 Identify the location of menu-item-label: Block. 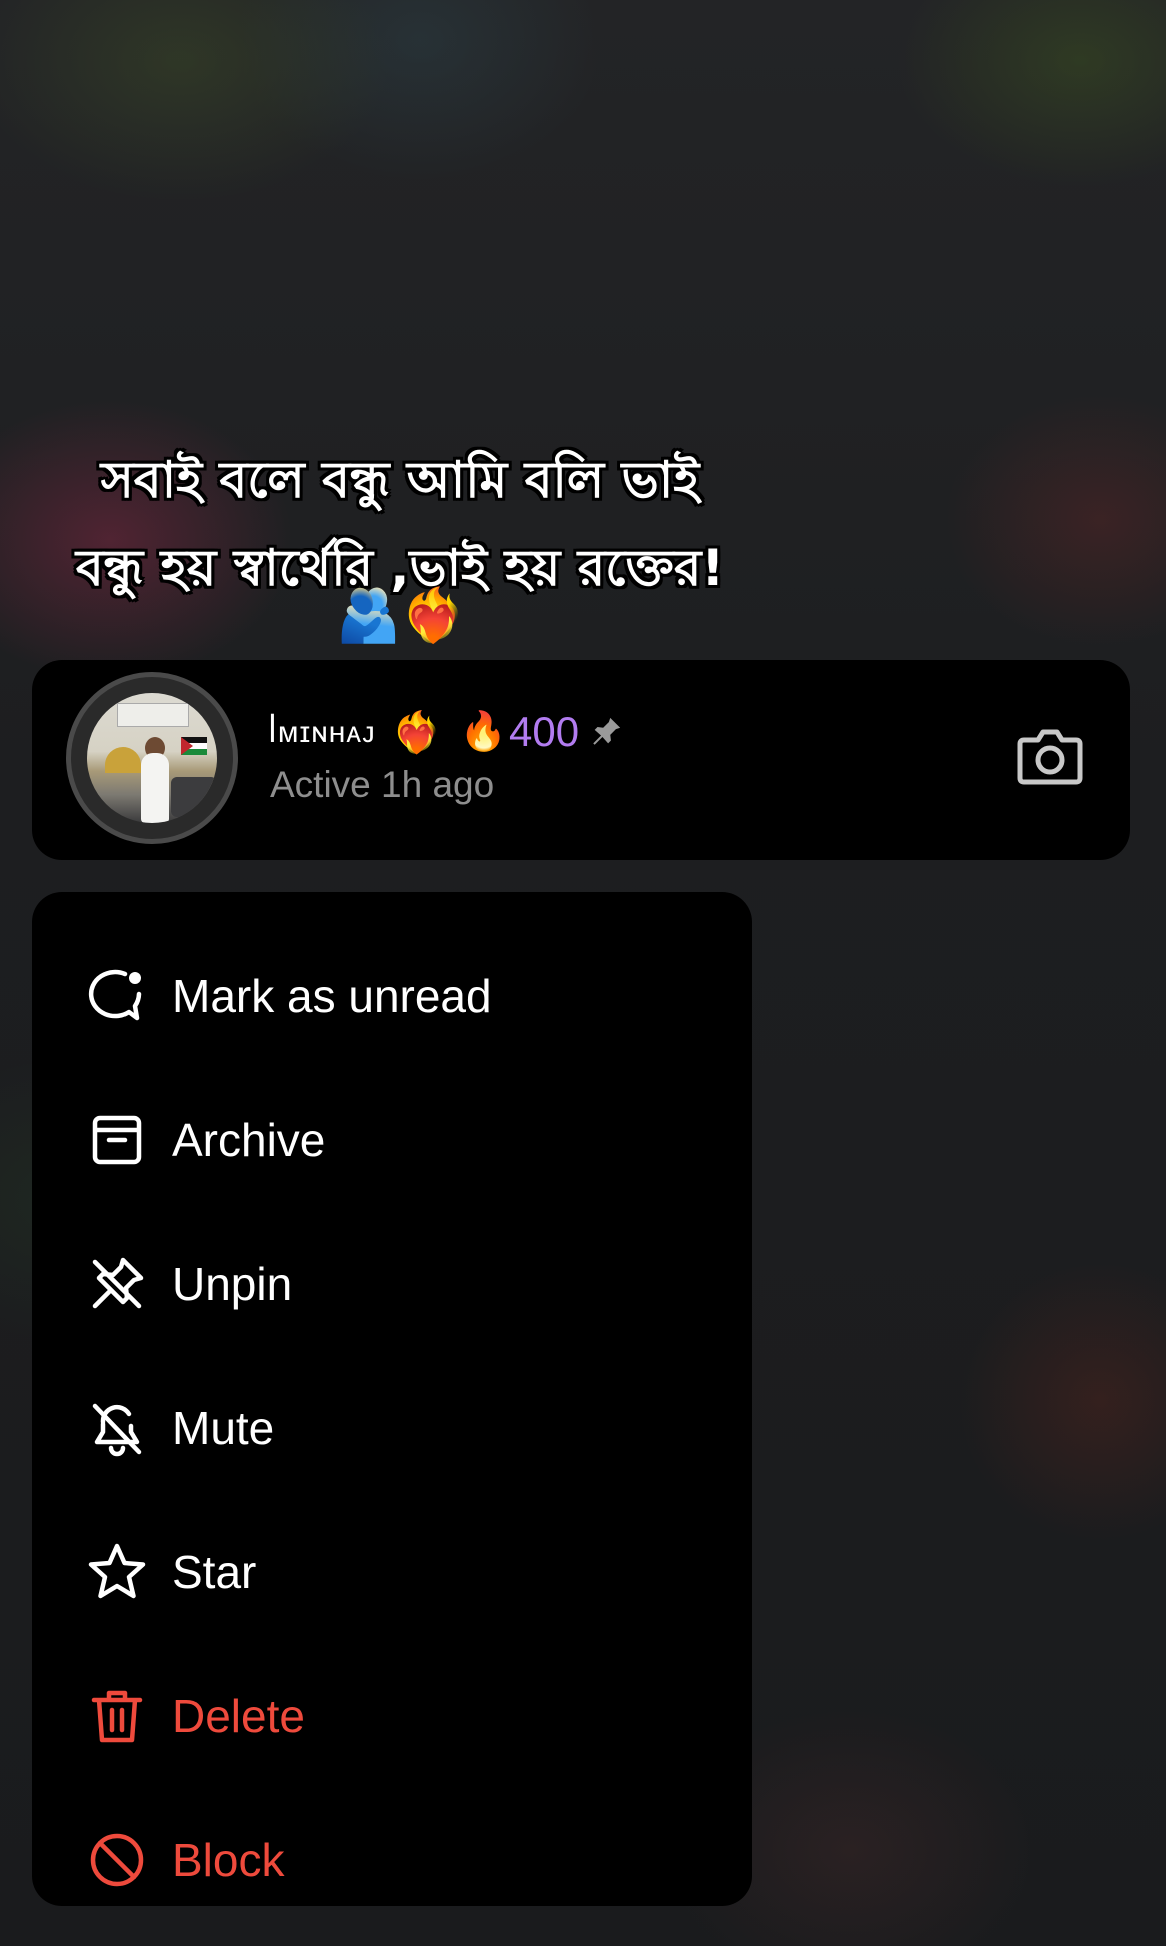
(228, 1860).